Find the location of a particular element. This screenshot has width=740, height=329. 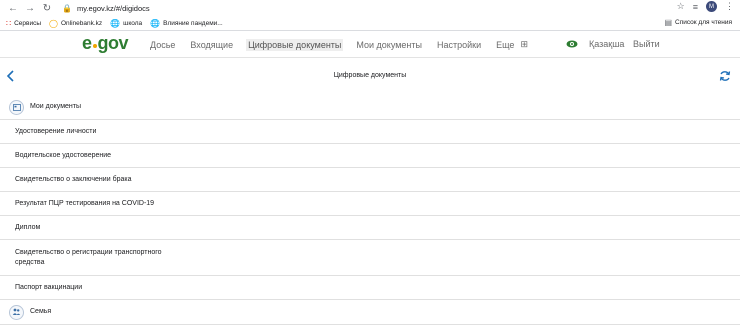

section-my-documents: Мои документы is located at coordinates (370, 107).